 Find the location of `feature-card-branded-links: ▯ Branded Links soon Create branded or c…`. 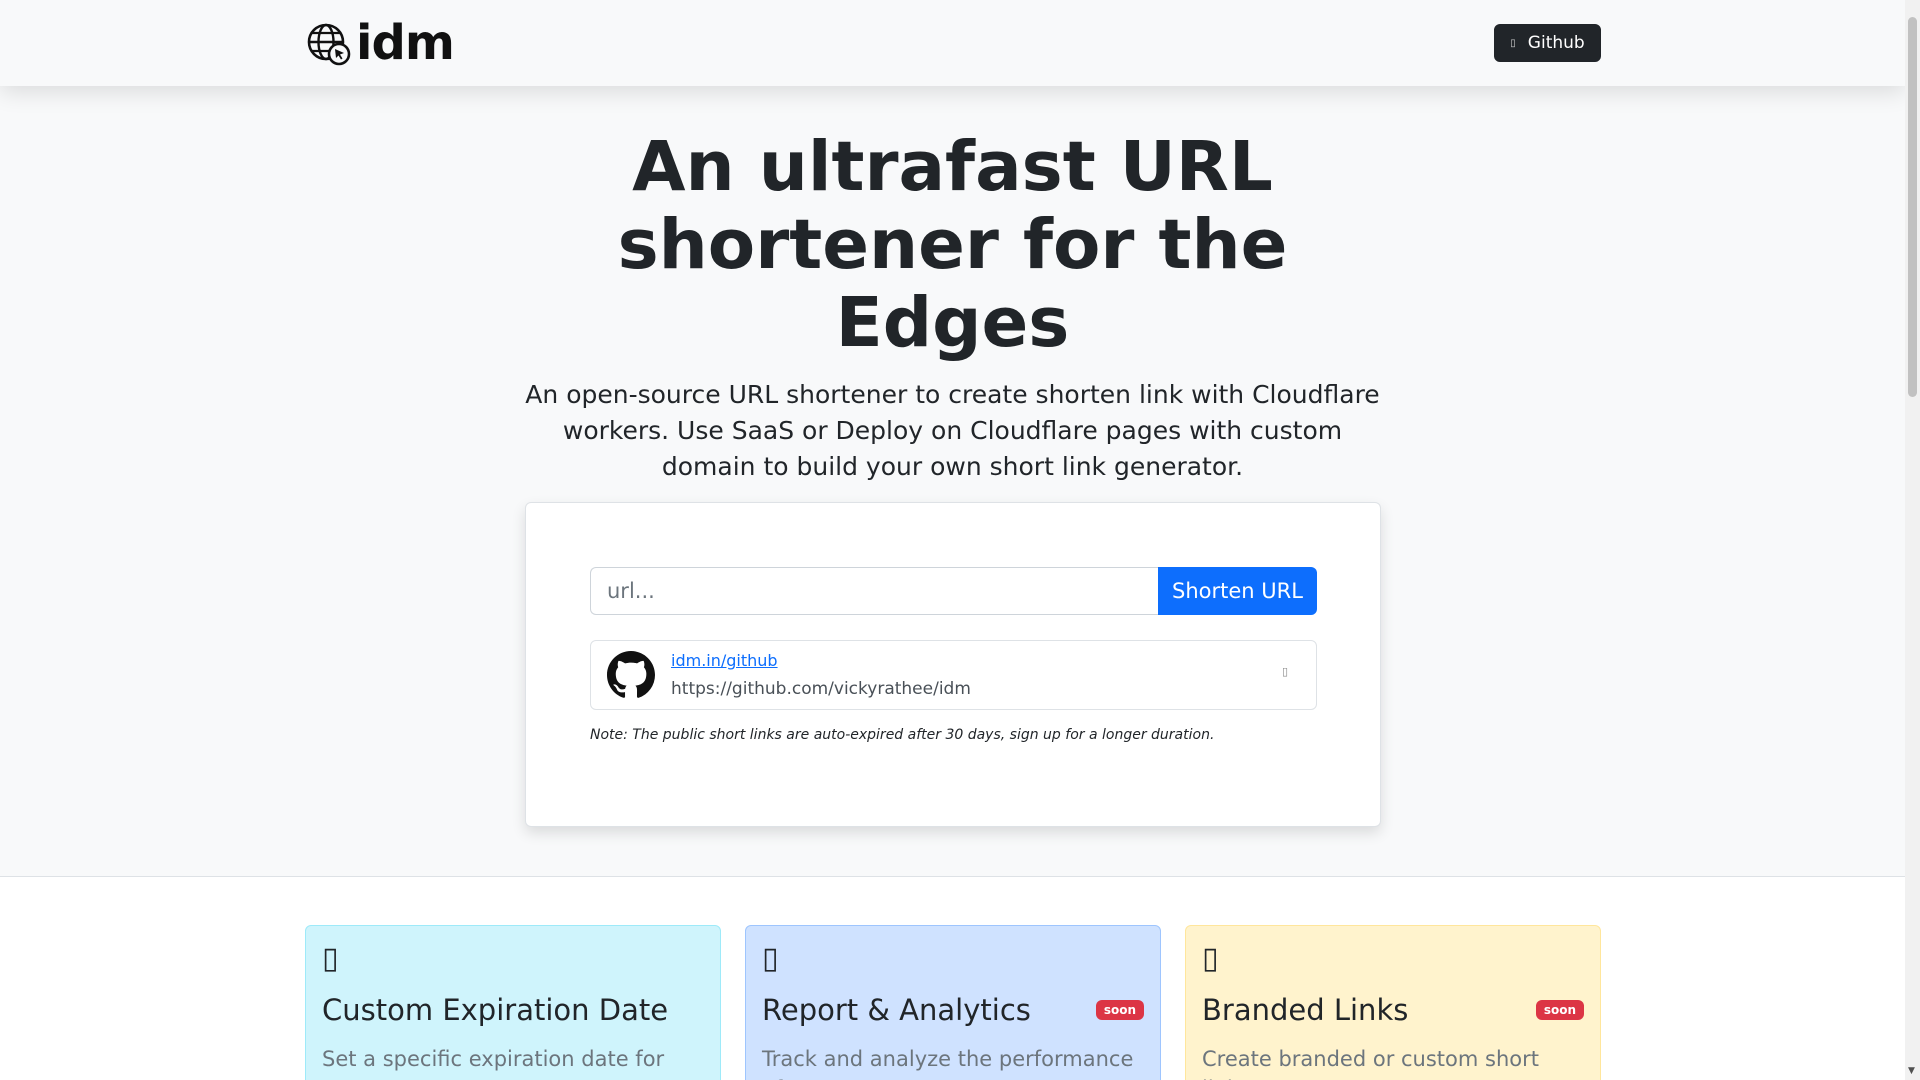

feature-card-branded-links: ▯ Branded Links soon Create branded or c… is located at coordinates (1393, 1002).